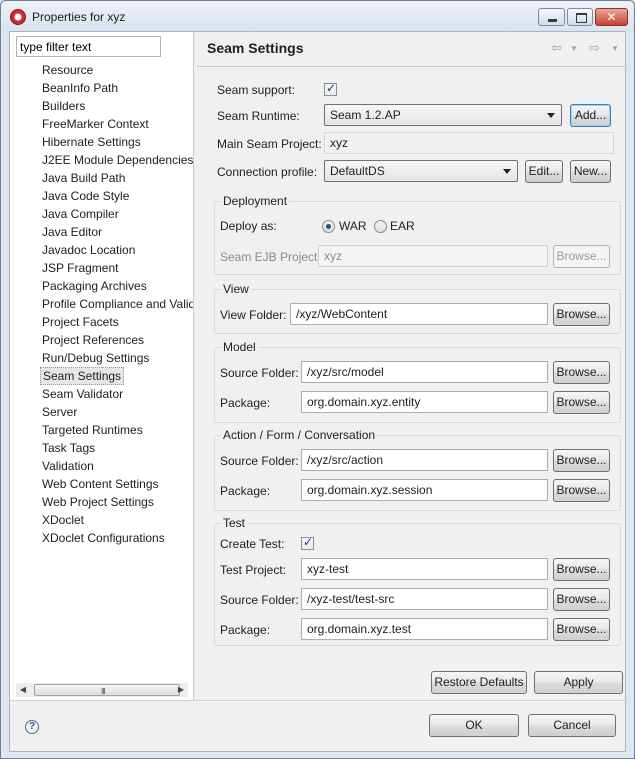 The width and height of the screenshot is (635, 759). I want to click on ear-radio, so click(380, 226).